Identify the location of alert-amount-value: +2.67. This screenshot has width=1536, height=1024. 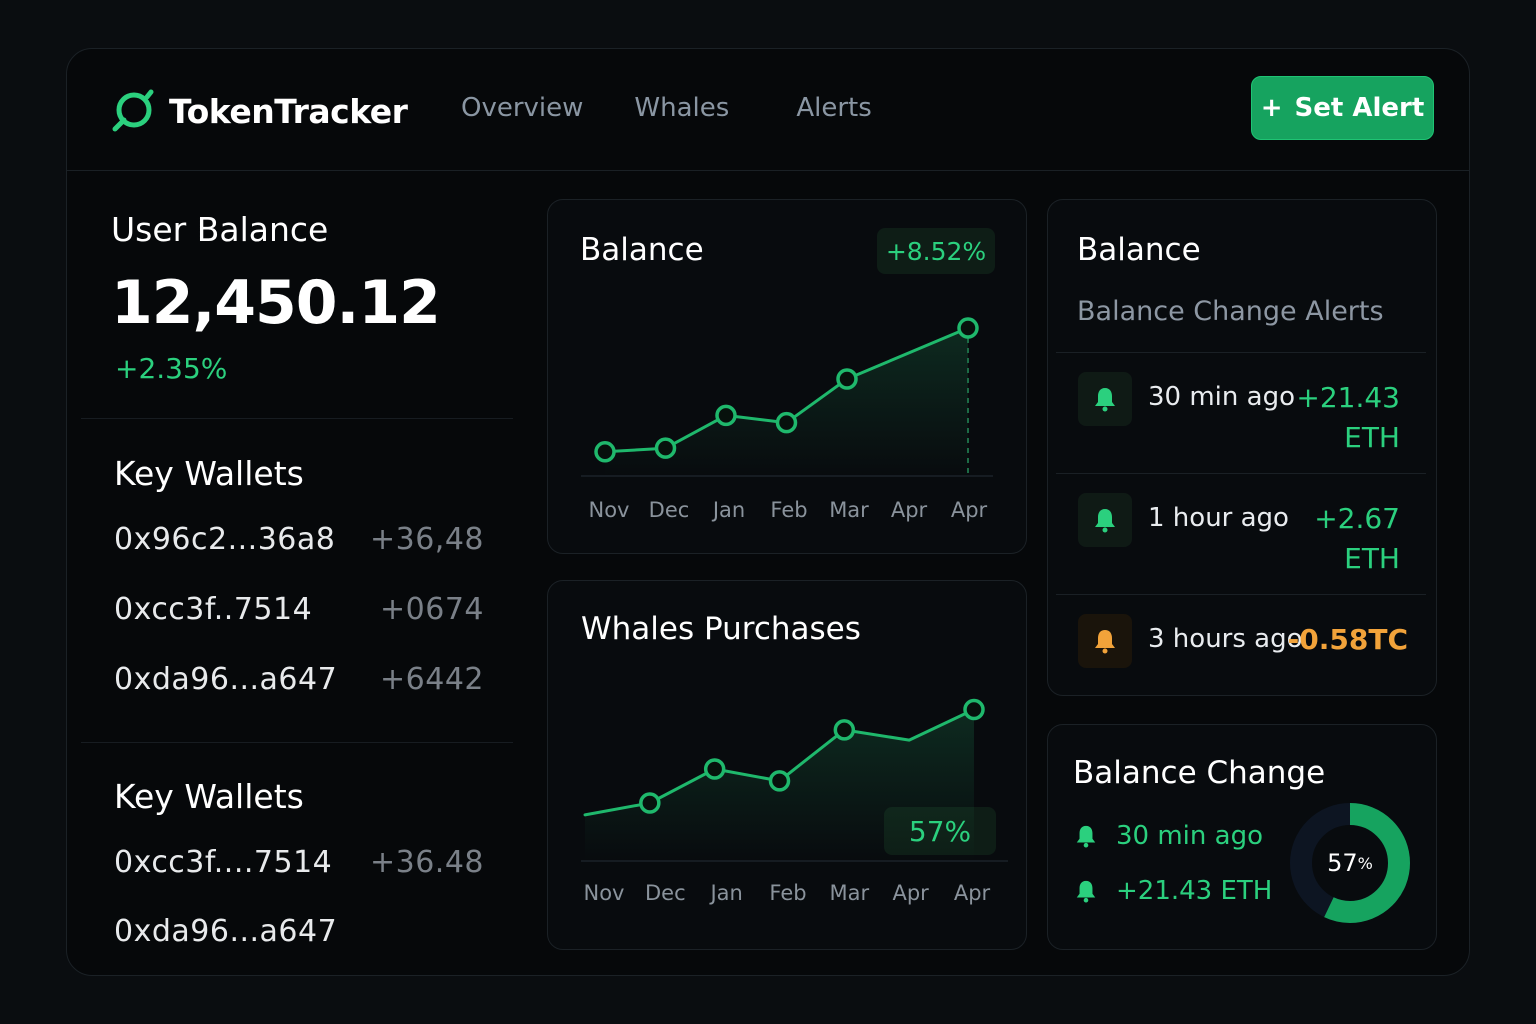
(1357, 518).